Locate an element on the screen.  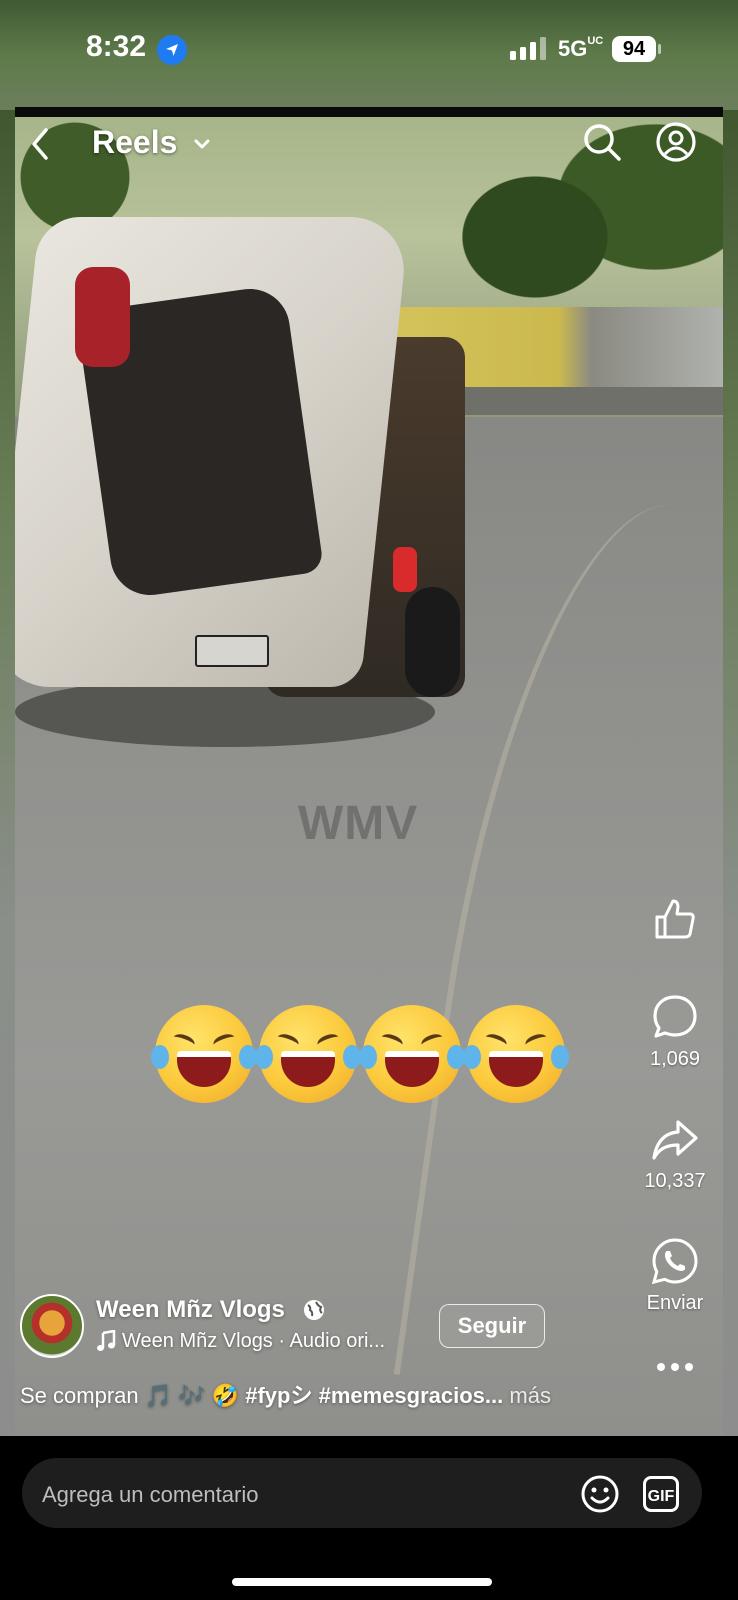
blurred-backdrop-right is located at coordinates (730, 790).